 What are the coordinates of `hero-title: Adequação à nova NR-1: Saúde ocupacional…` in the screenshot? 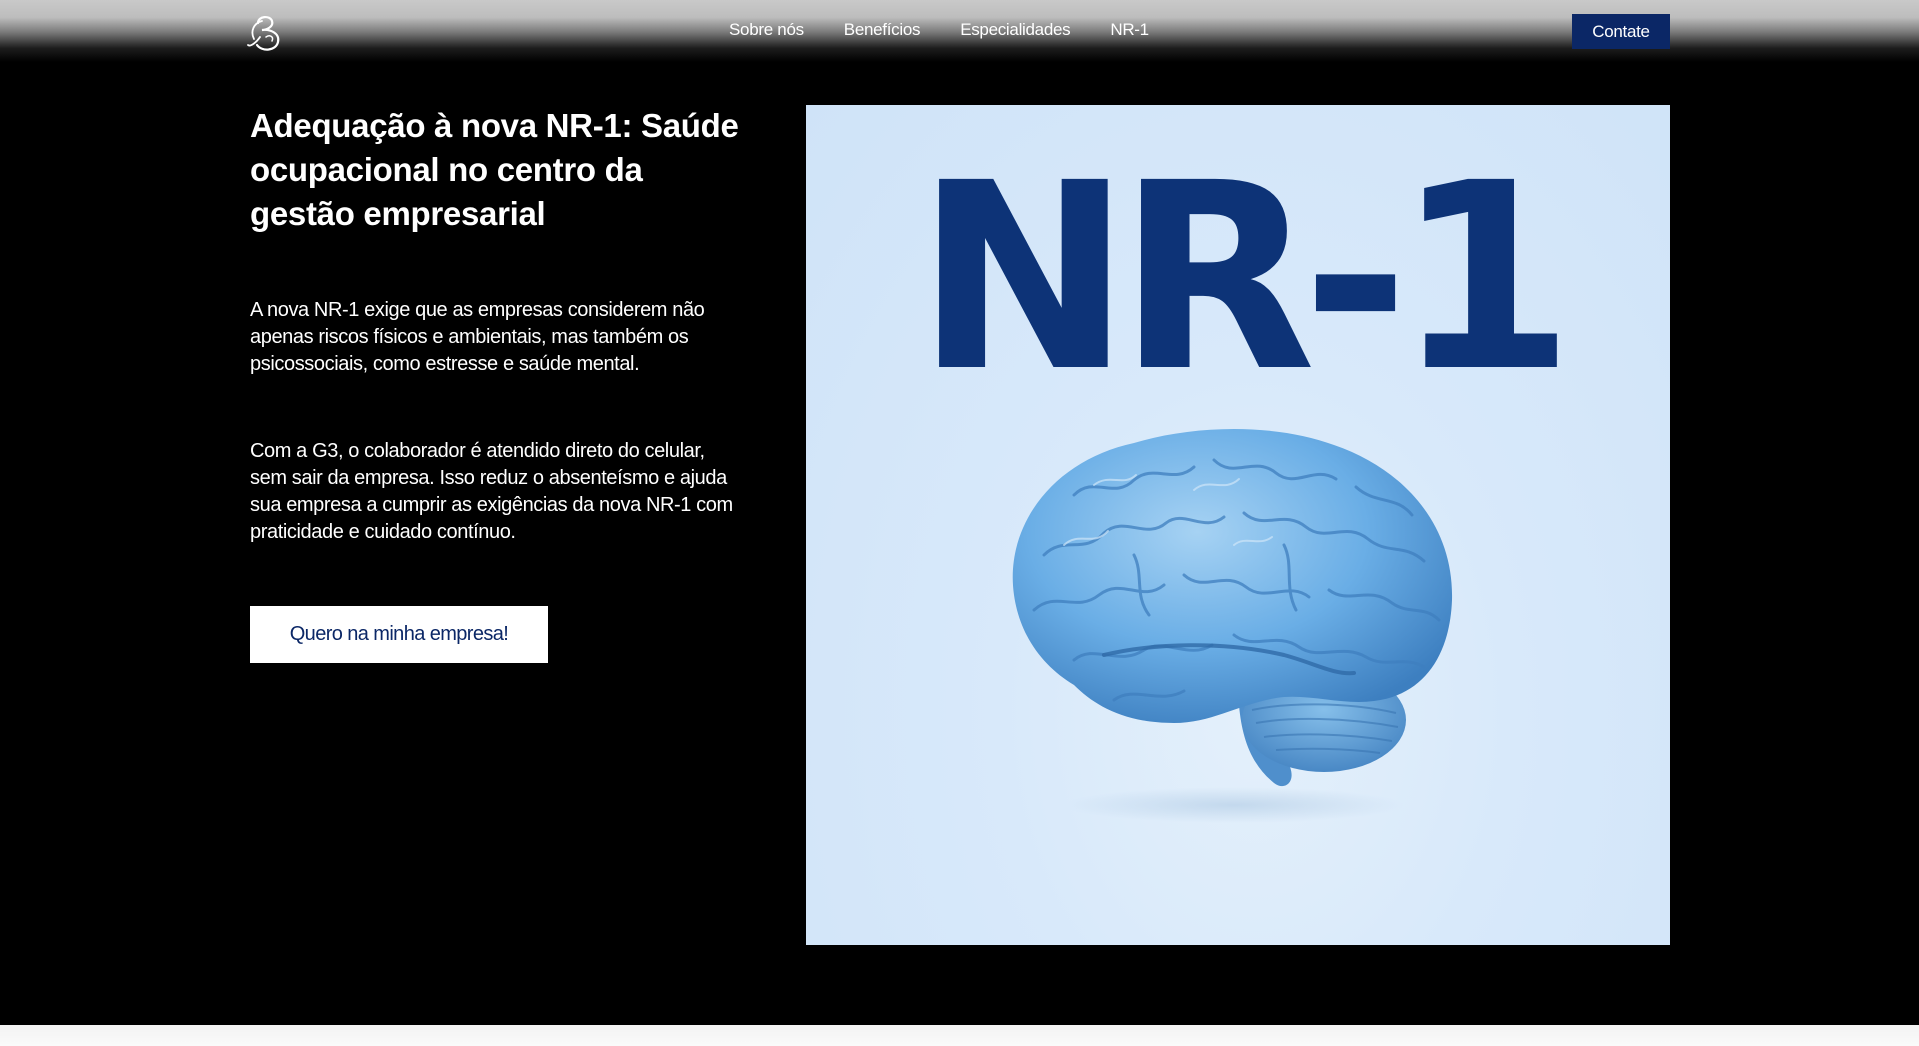 It's located at (494, 169).